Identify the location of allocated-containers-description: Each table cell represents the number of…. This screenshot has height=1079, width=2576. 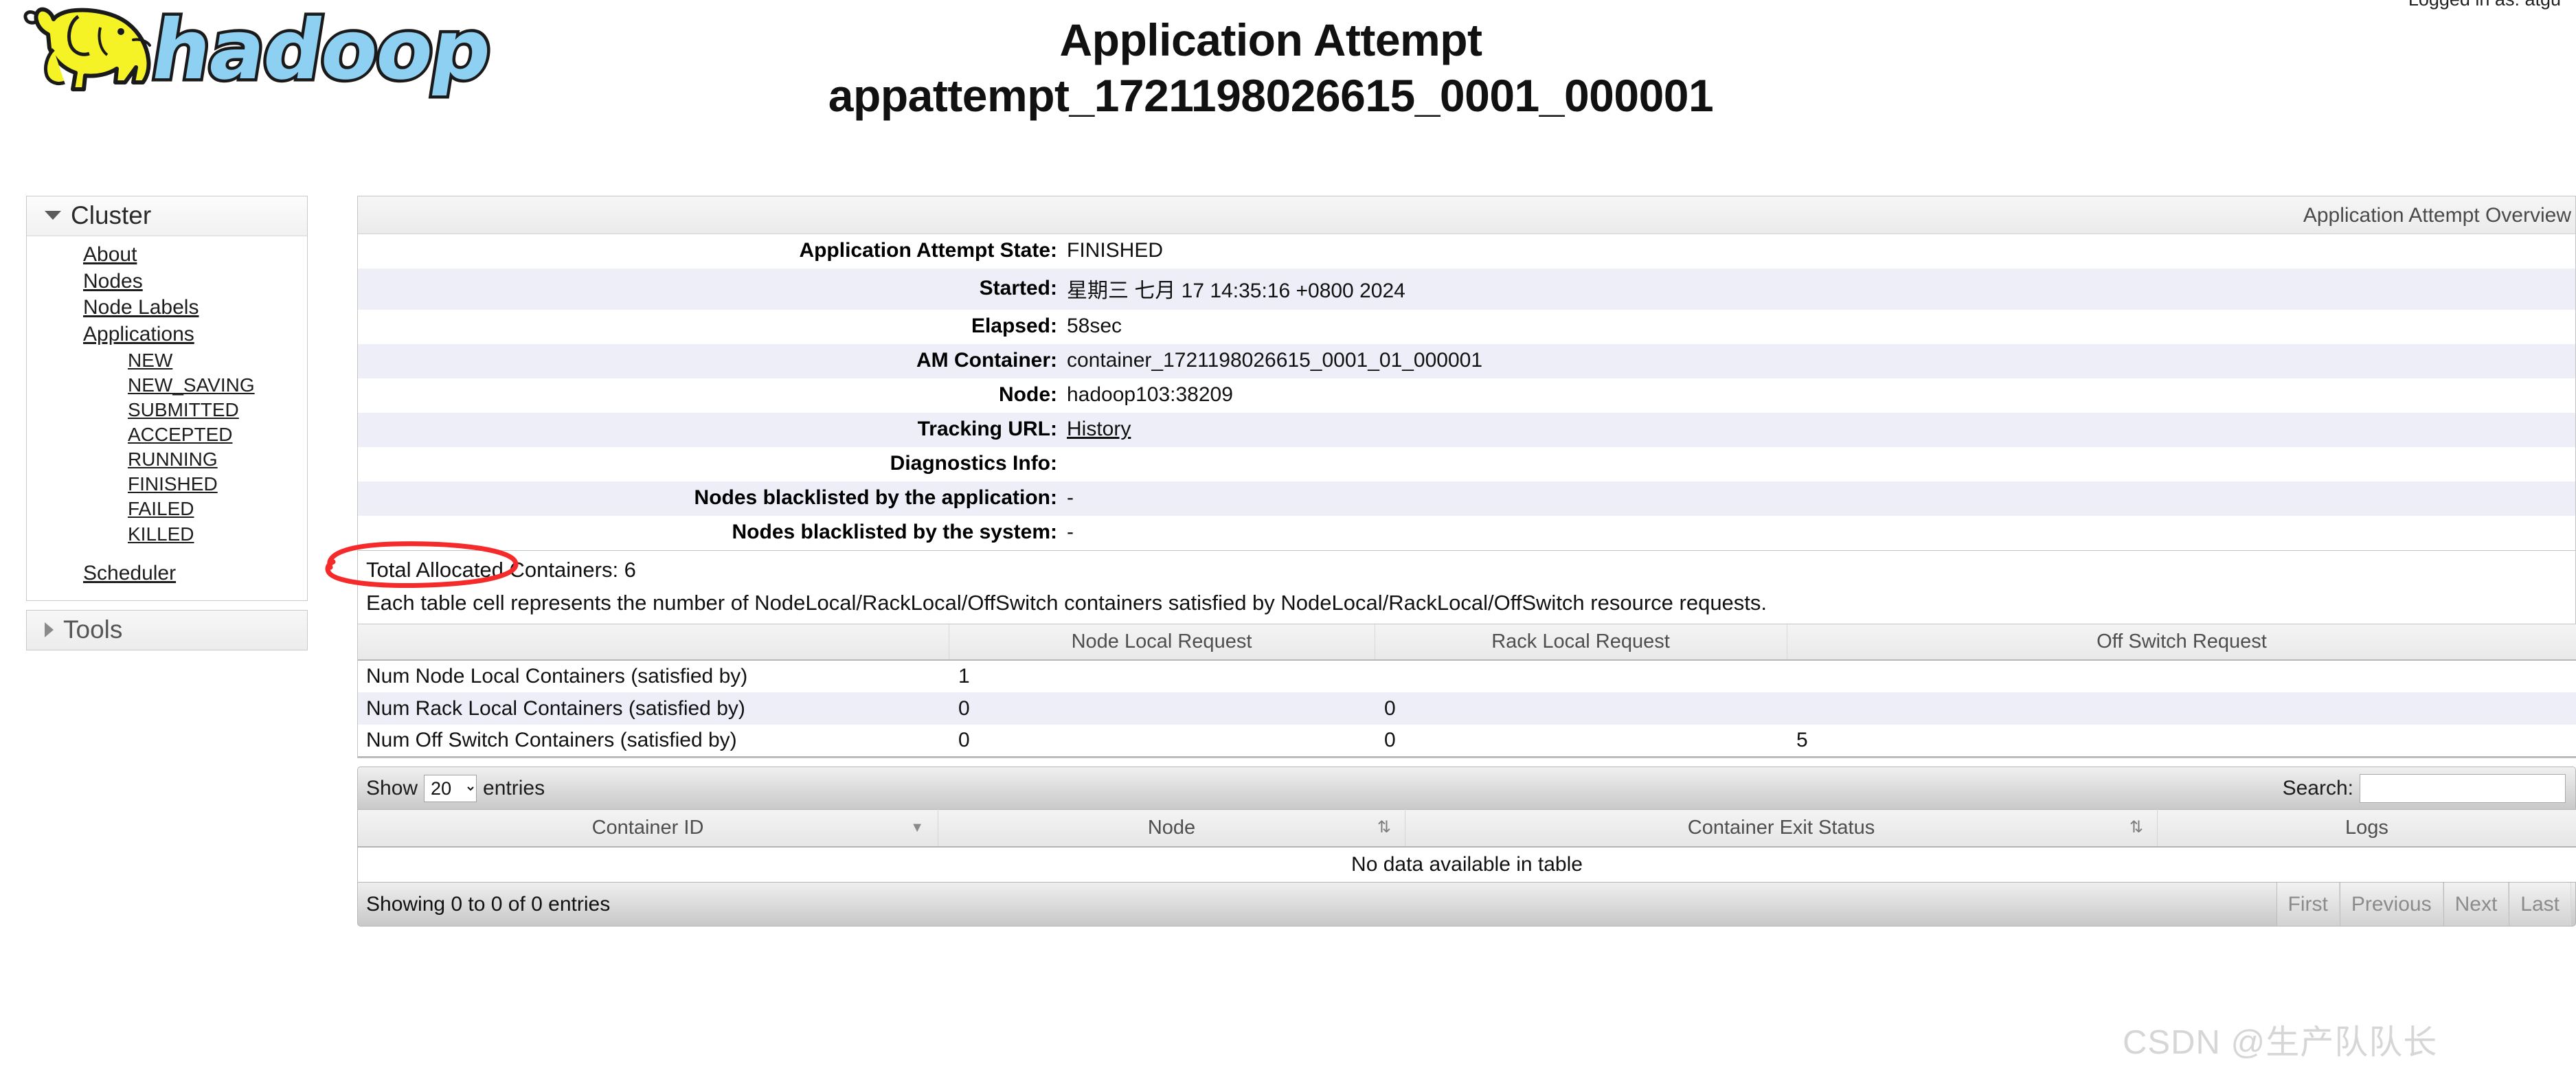
(1066, 603).